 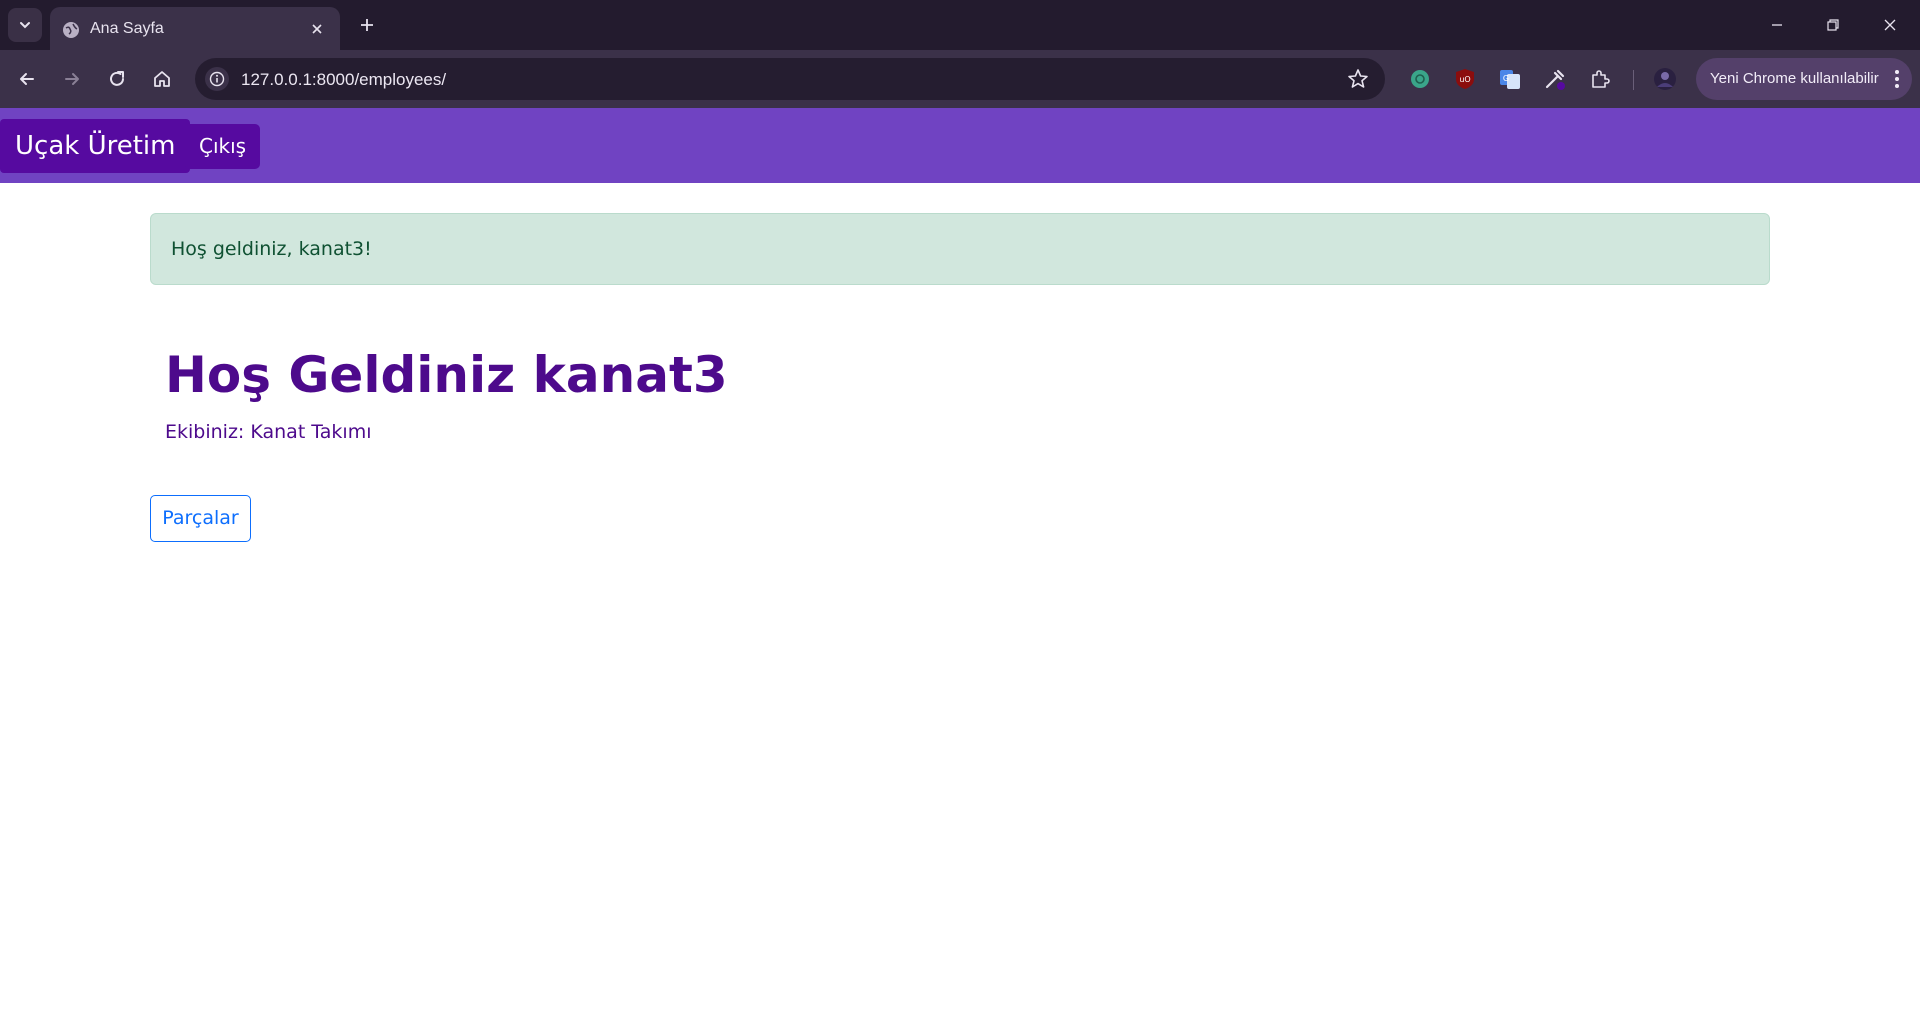 What do you see at coordinates (1777, 25) in the screenshot?
I see `minimize-icon` at bounding box center [1777, 25].